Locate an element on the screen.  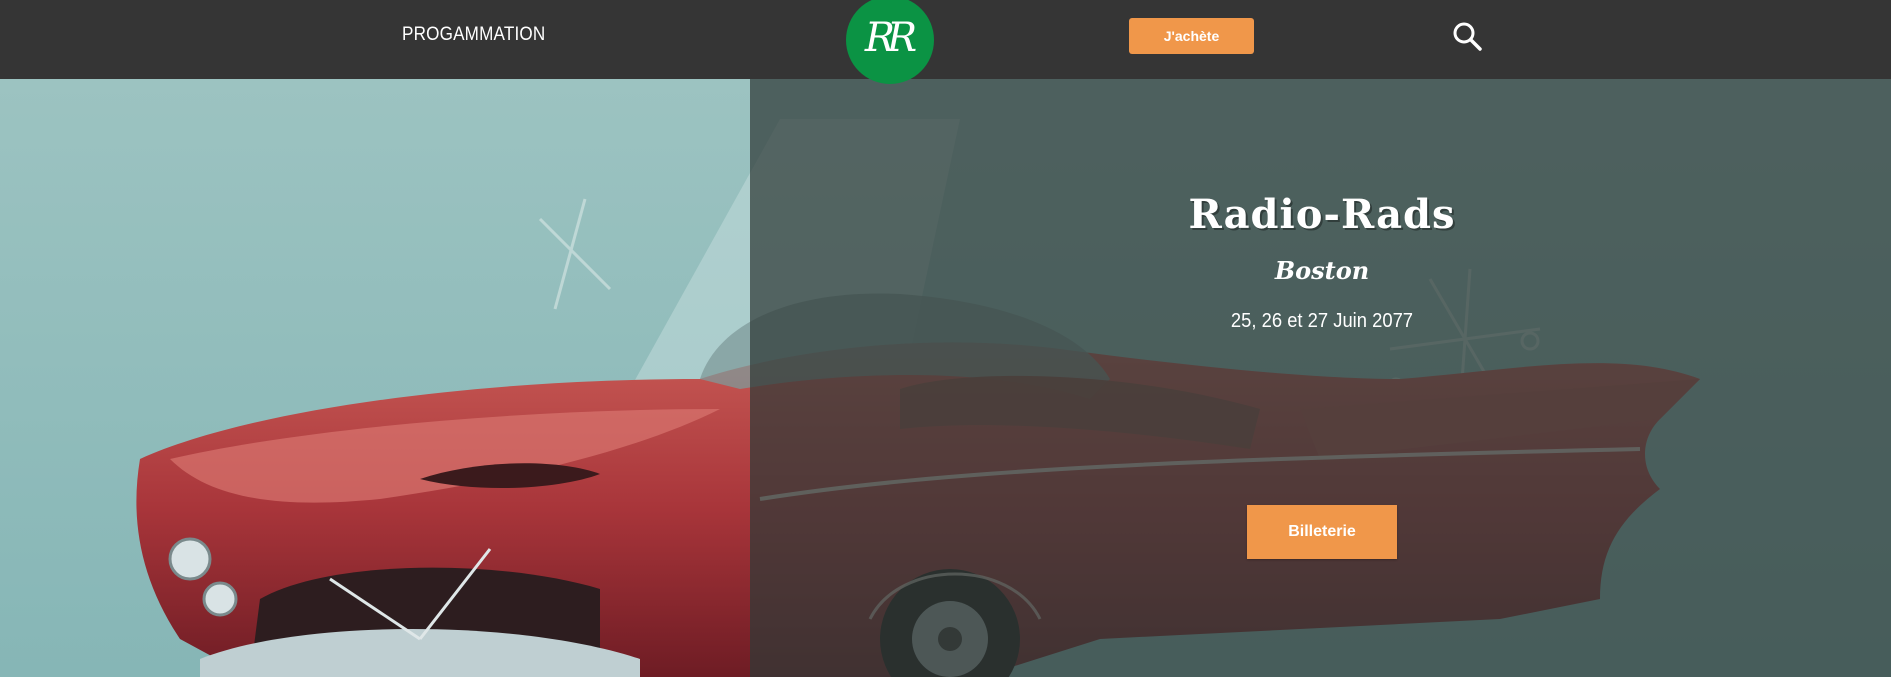
nav-link-programmation: PROGAMMATION is located at coordinates (473, 35).